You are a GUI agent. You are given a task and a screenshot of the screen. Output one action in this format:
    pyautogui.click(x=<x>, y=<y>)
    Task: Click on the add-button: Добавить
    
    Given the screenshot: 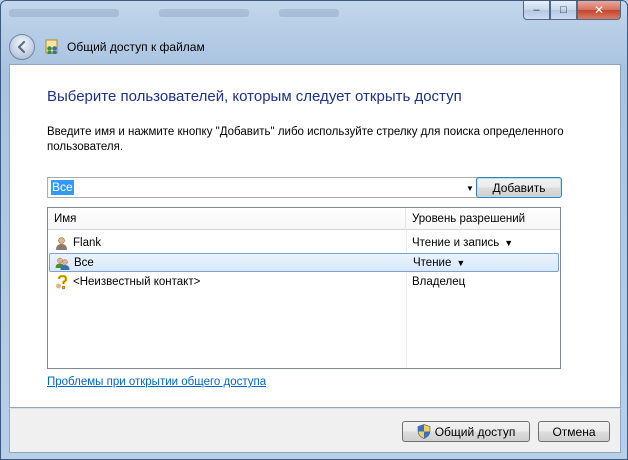 What is the action you would take?
    pyautogui.click(x=519, y=187)
    